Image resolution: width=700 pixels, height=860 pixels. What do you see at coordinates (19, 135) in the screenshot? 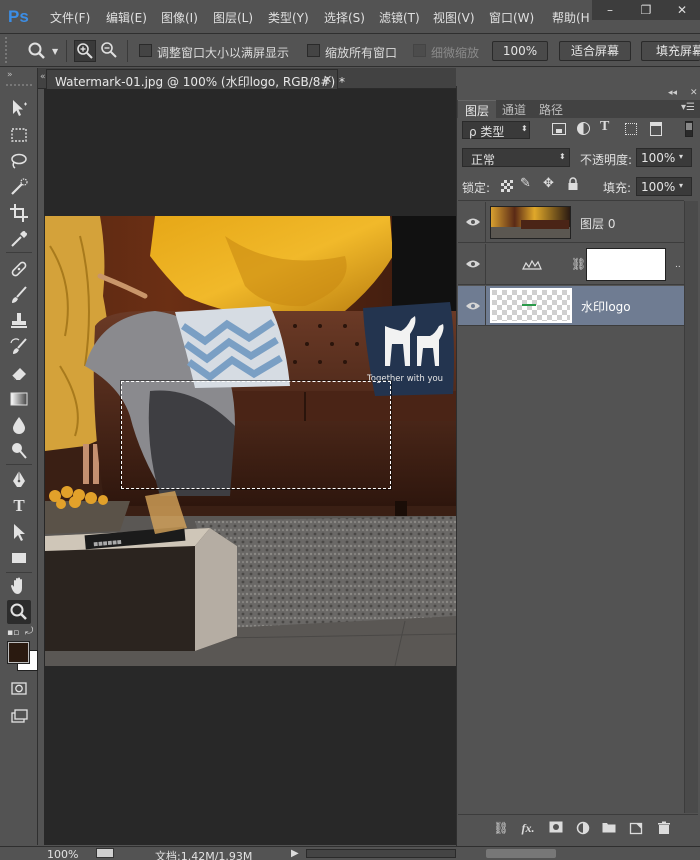
I see `marquee-tool-icon` at bounding box center [19, 135].